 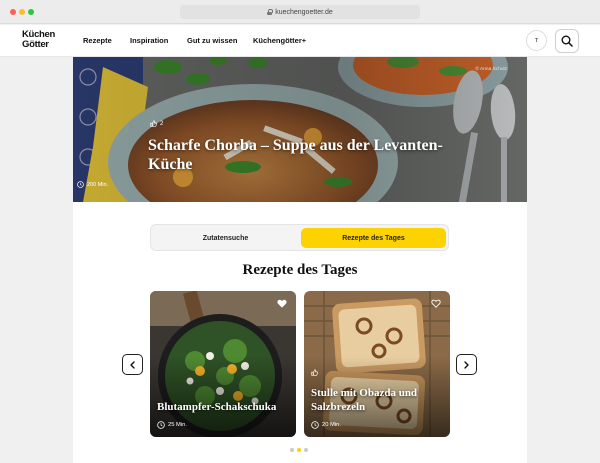 What do you see at coordinates (35, 44) in the screenshot?
I see `logo-line-2: Götter` at bounding box center [35, 44].